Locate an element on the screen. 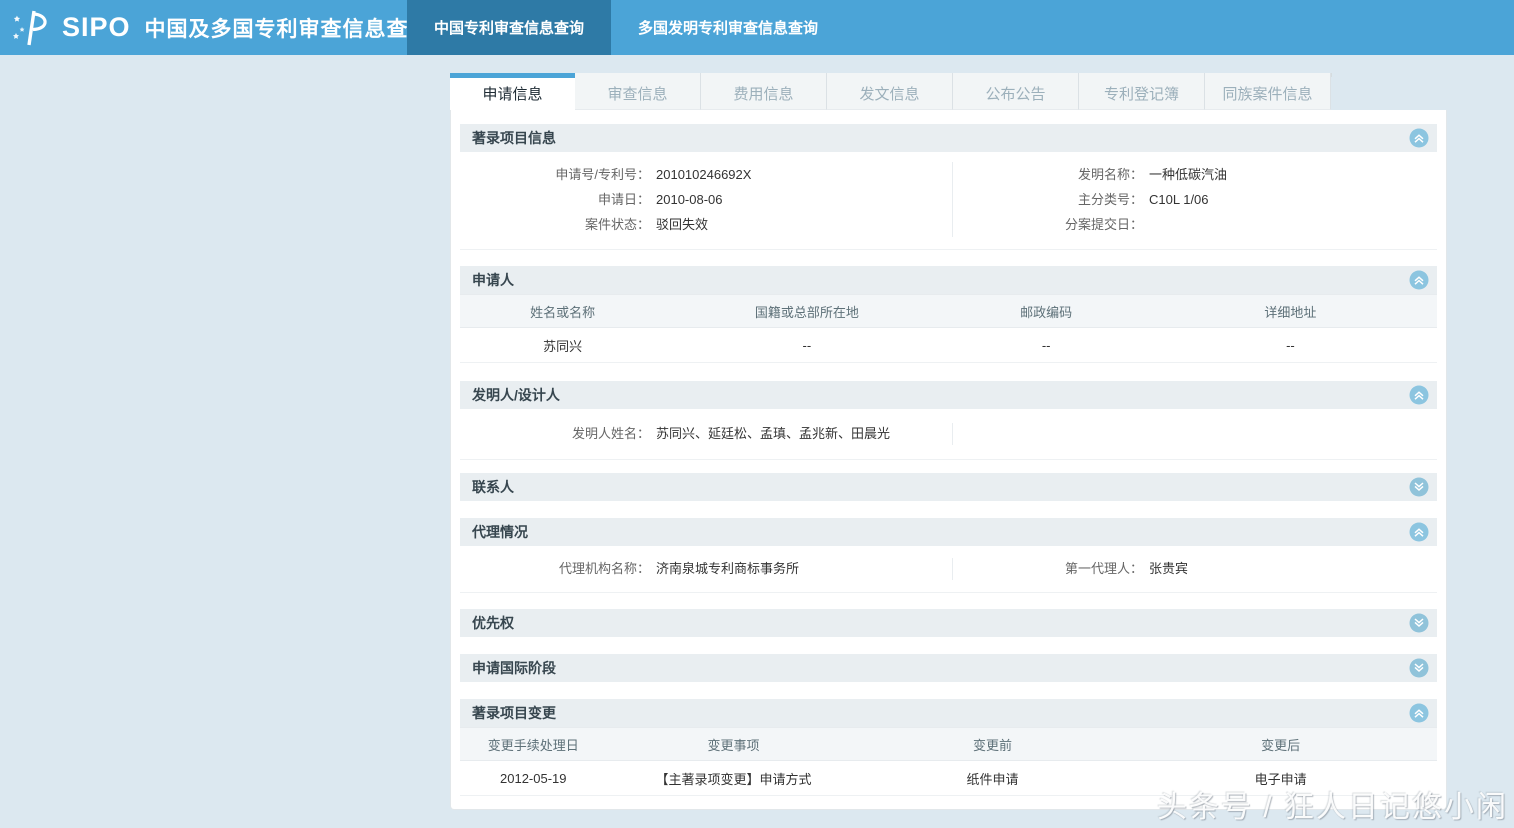 This screenshot has height=828, width=1514. col-nationality: 国籍或总部所在地 is located at coordinates (807, 311).